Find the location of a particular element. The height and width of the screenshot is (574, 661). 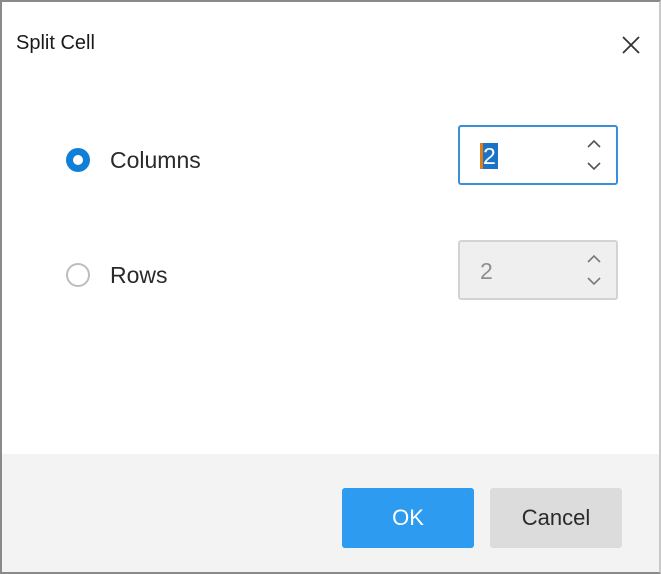

close-button is located at coordinates (631, 45).